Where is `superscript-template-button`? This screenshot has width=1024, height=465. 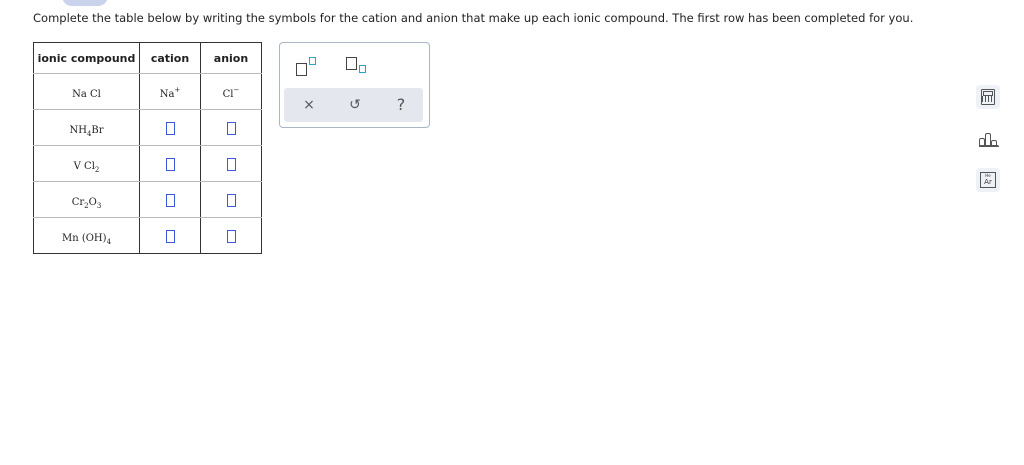
superscript-template-button is located at coordinates (307, 67).